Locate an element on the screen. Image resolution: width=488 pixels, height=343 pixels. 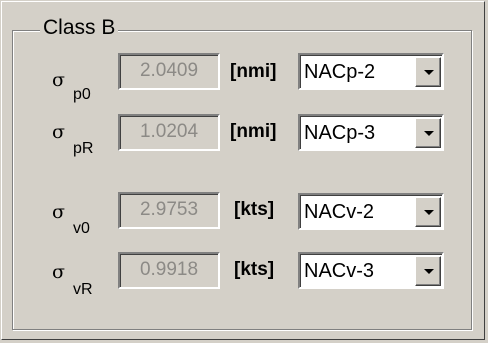
select-value: NACp-3 is located at coordinates (340, 133).